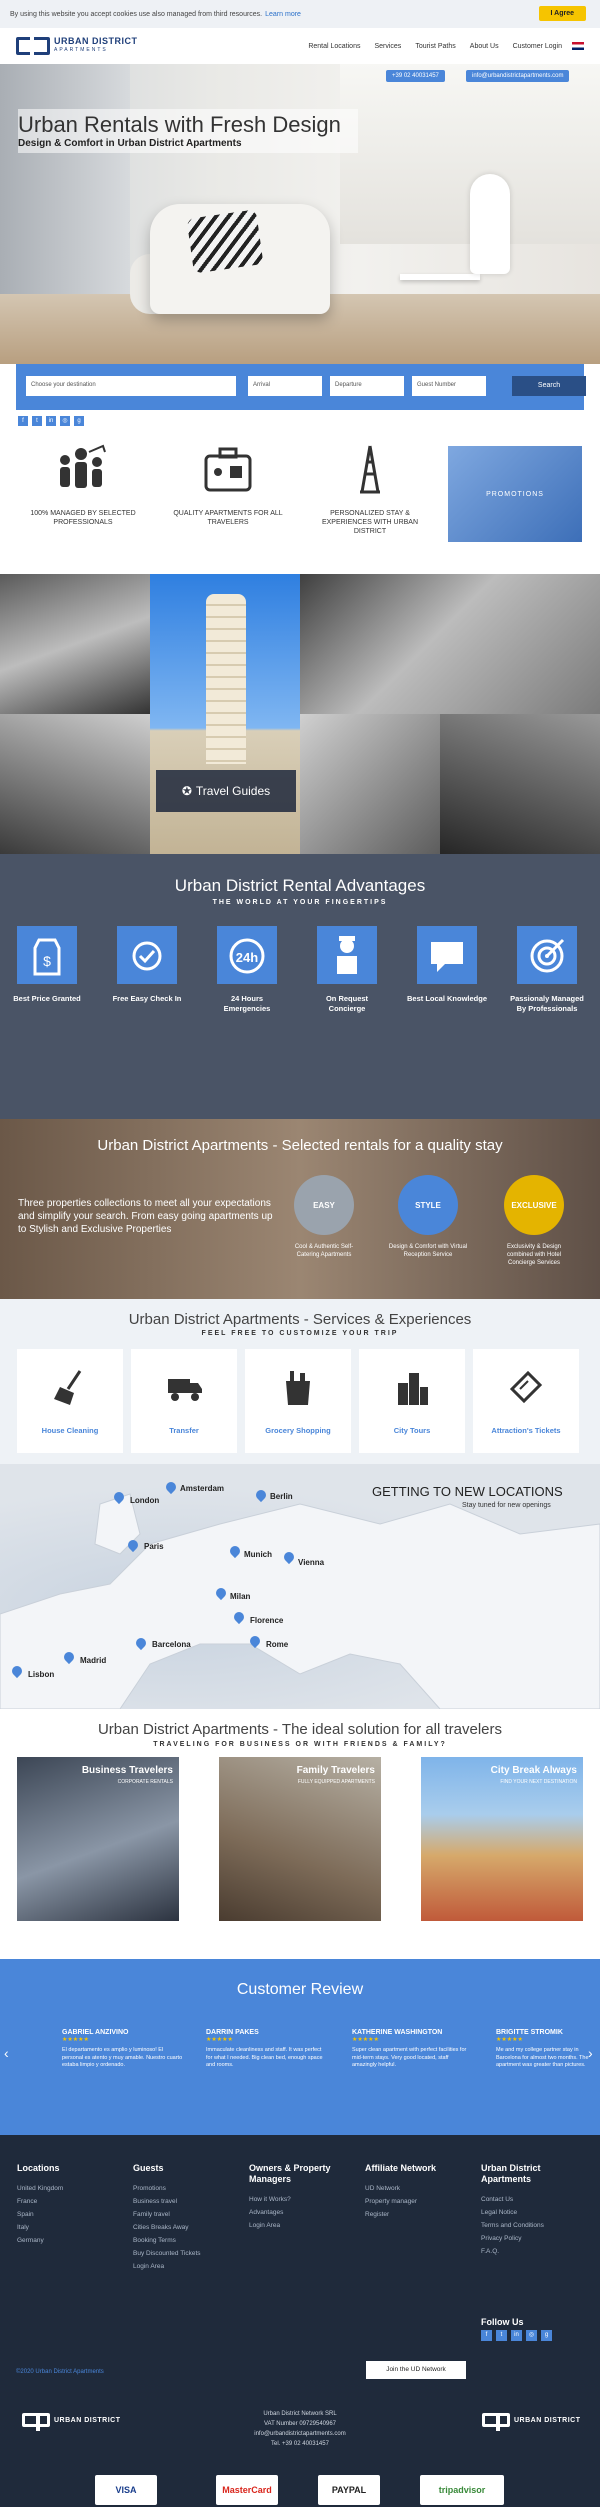 This screenshot has height=2507, width=600. I want to click on nav-customer-login: Customer Login, so click(537, 46).